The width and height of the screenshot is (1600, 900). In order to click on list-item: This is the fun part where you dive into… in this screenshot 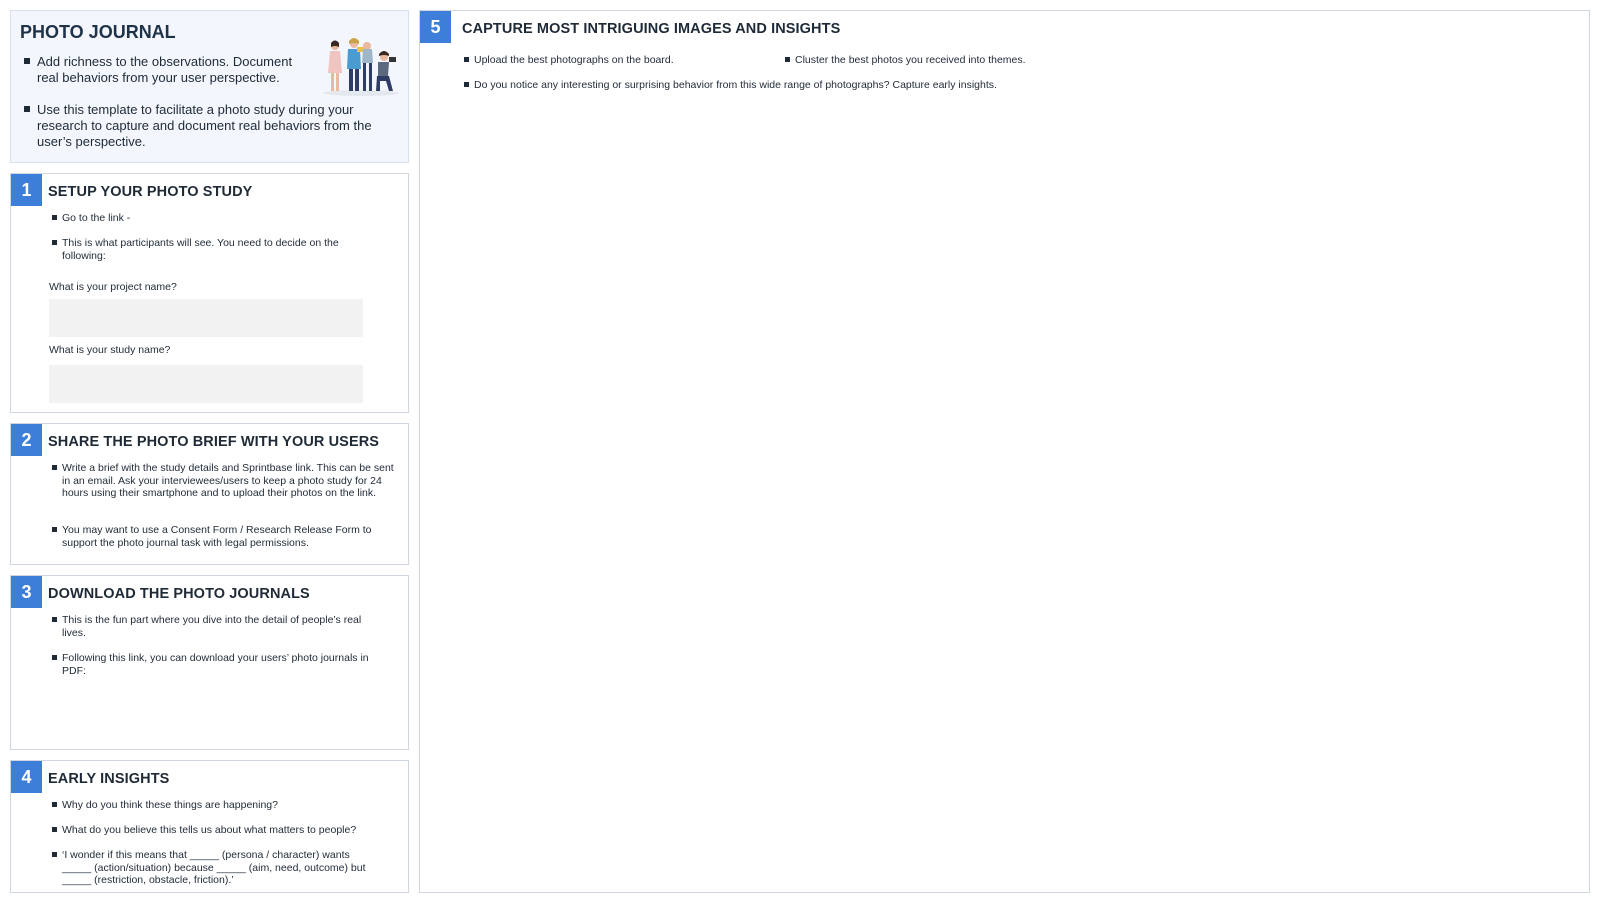, I will do `click(212, 626)`.